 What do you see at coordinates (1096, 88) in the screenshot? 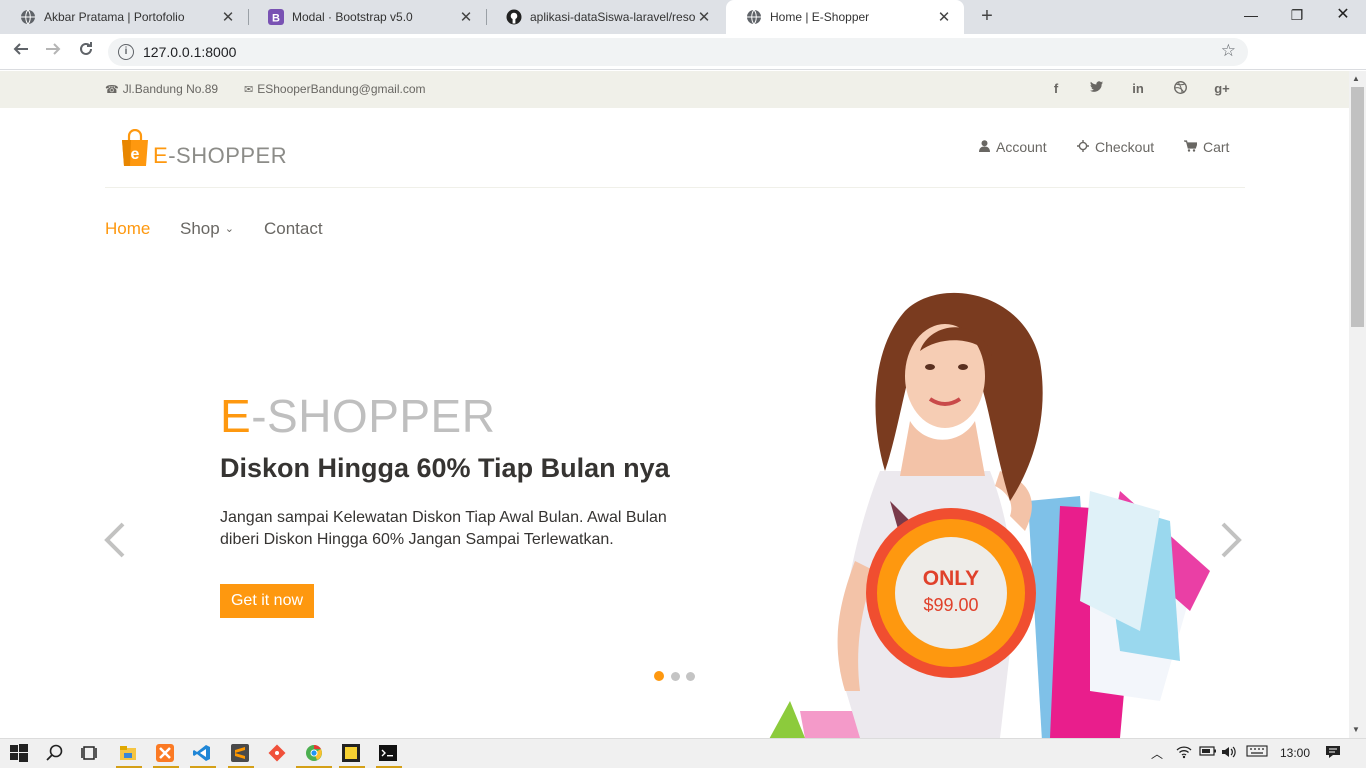
I see `twitter-icon` at bounding box center [1096, 88].